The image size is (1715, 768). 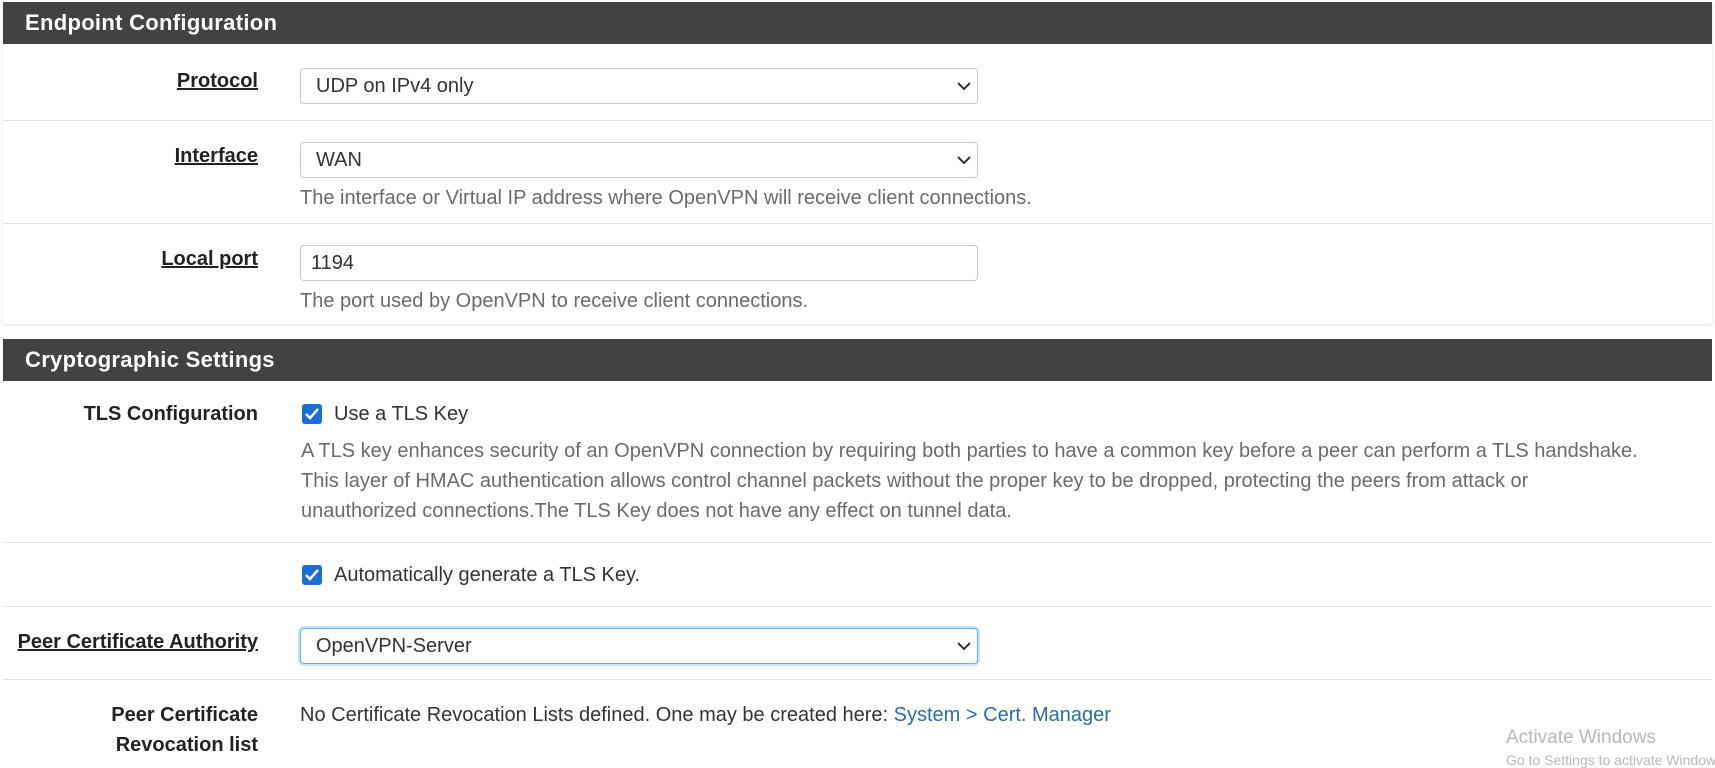 I want to click on peer-crl-label-1: Peer Certificate, so click(x=184, y=715).